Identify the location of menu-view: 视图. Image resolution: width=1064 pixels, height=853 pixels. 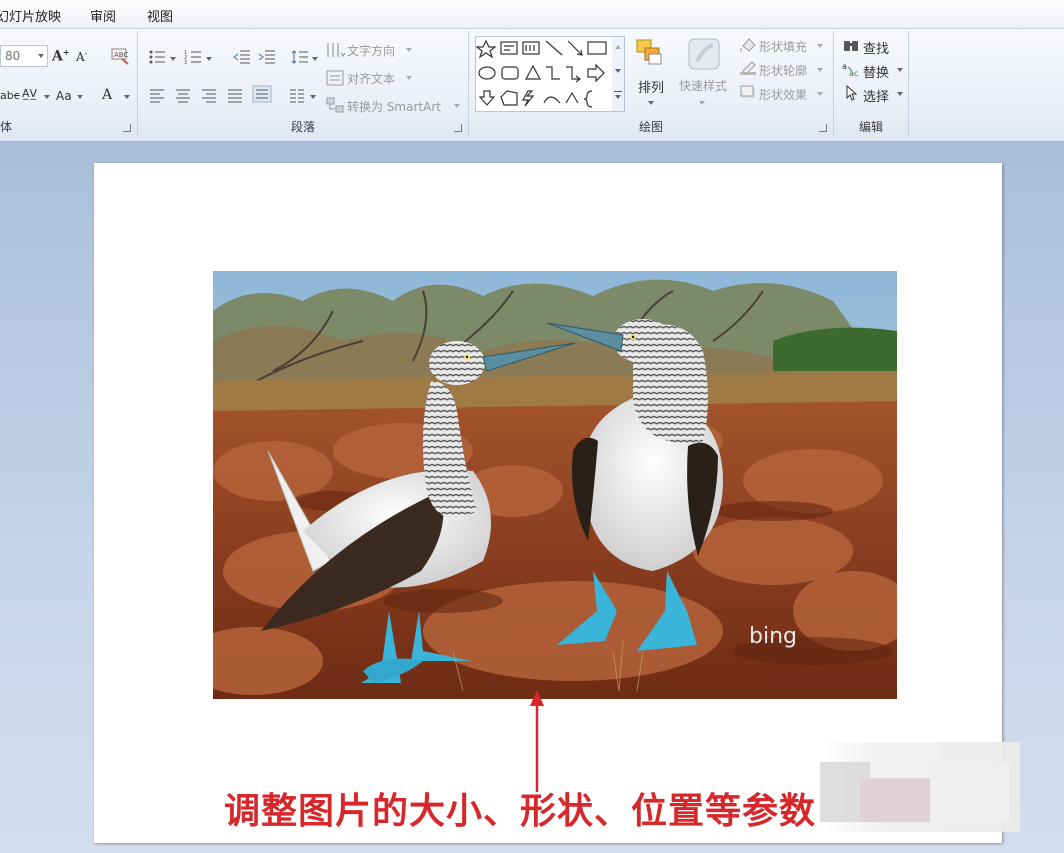
(160, 15).